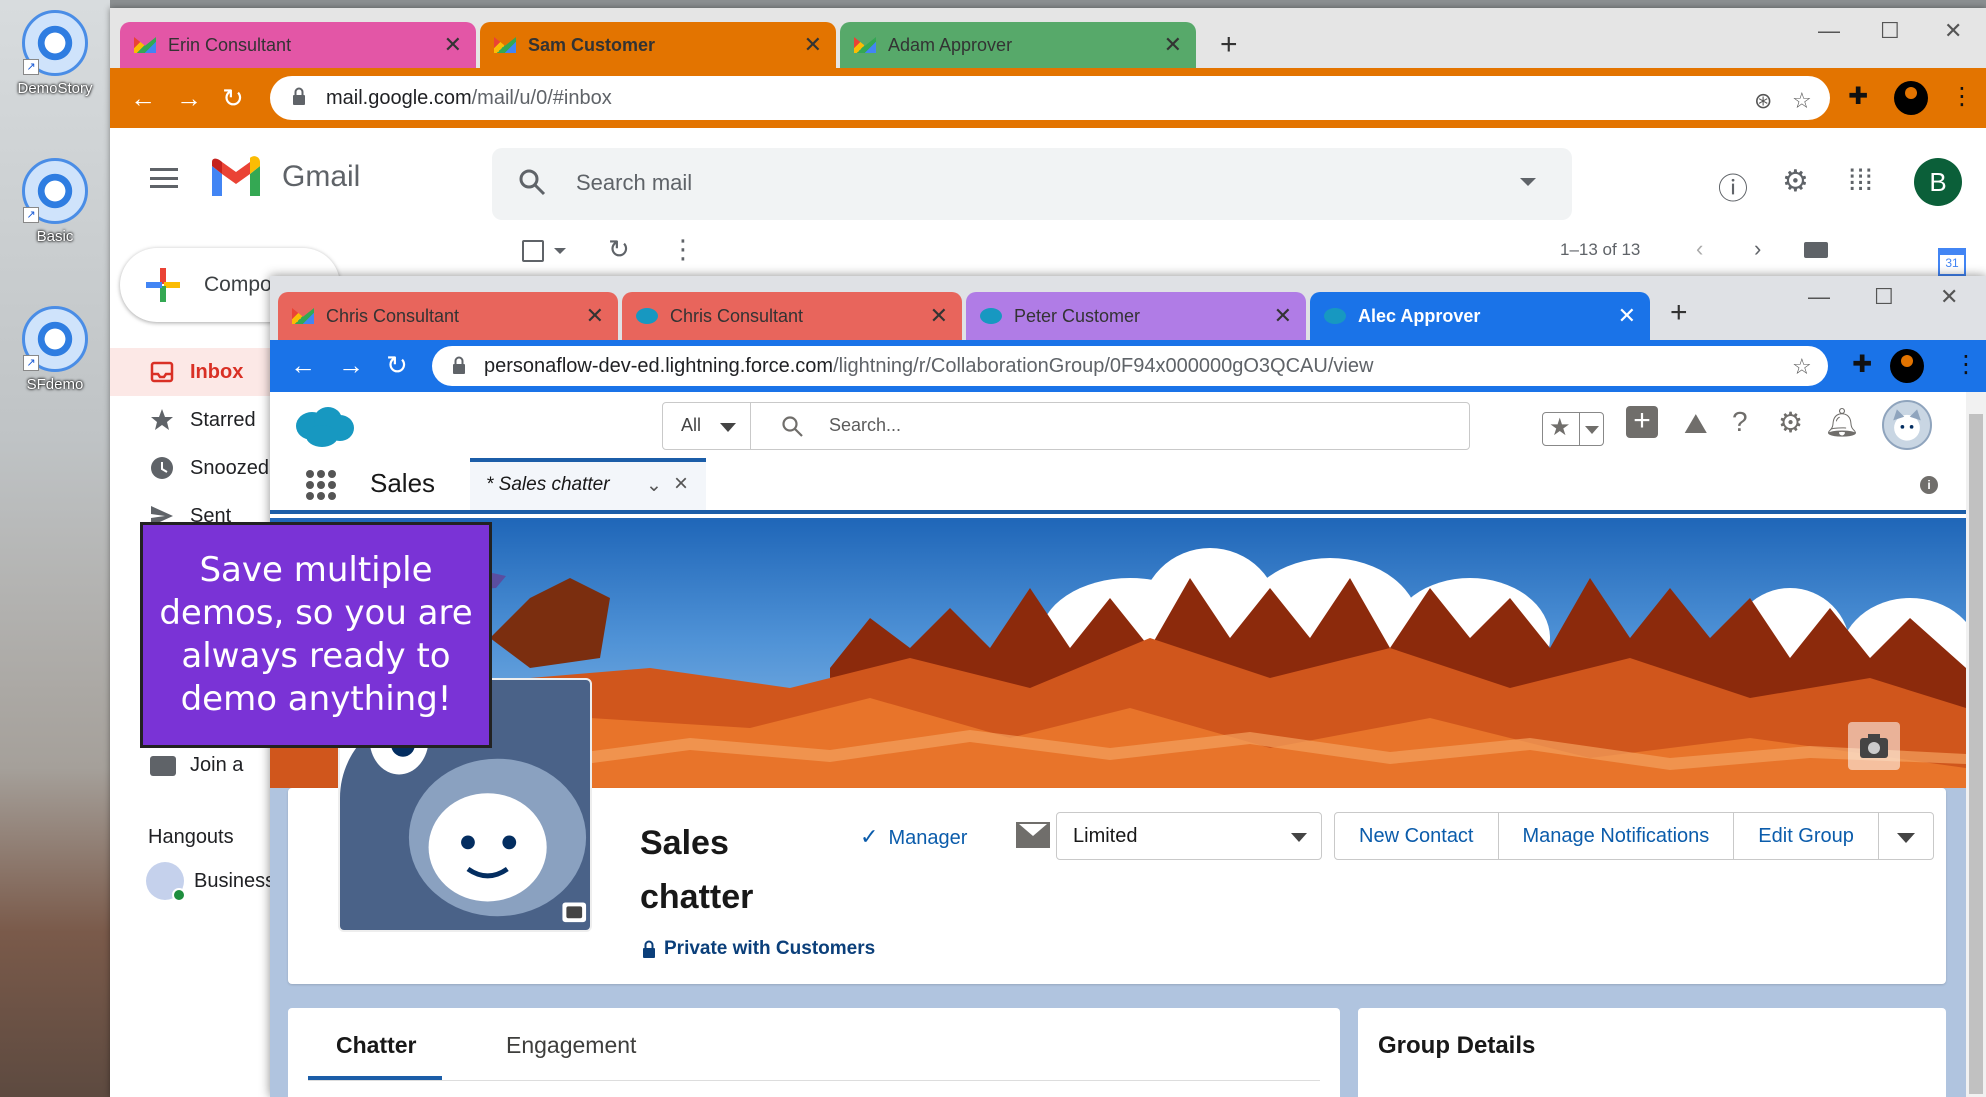  Describe the element at coordinates (376, 1045) in the screenshot. I see `tab-chatter: Chatter` at that location.